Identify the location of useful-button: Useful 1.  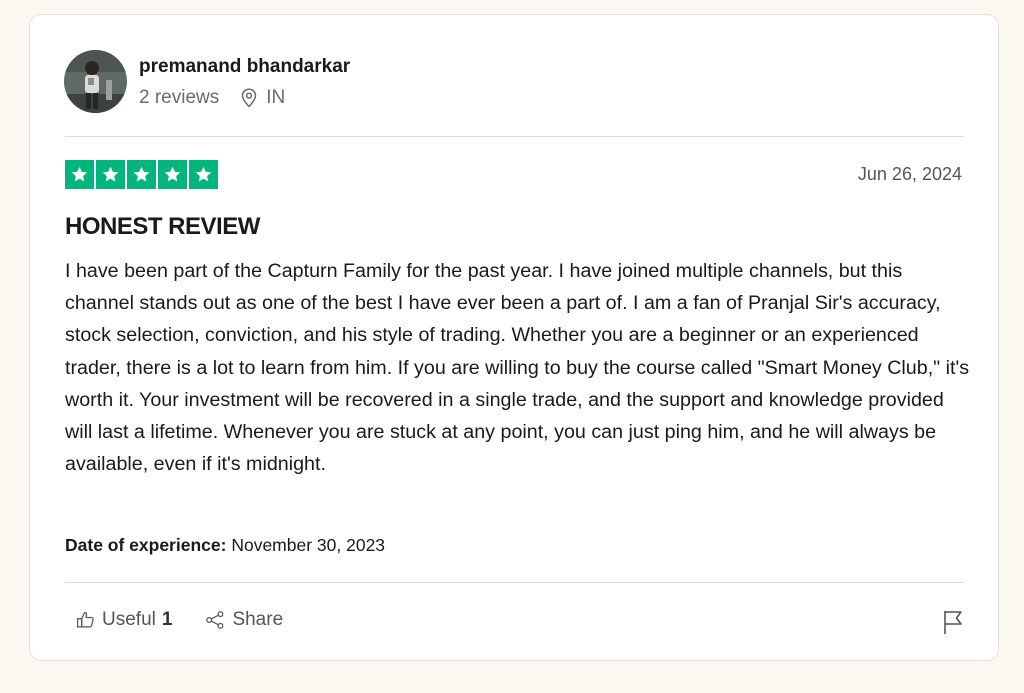
(123, 620).